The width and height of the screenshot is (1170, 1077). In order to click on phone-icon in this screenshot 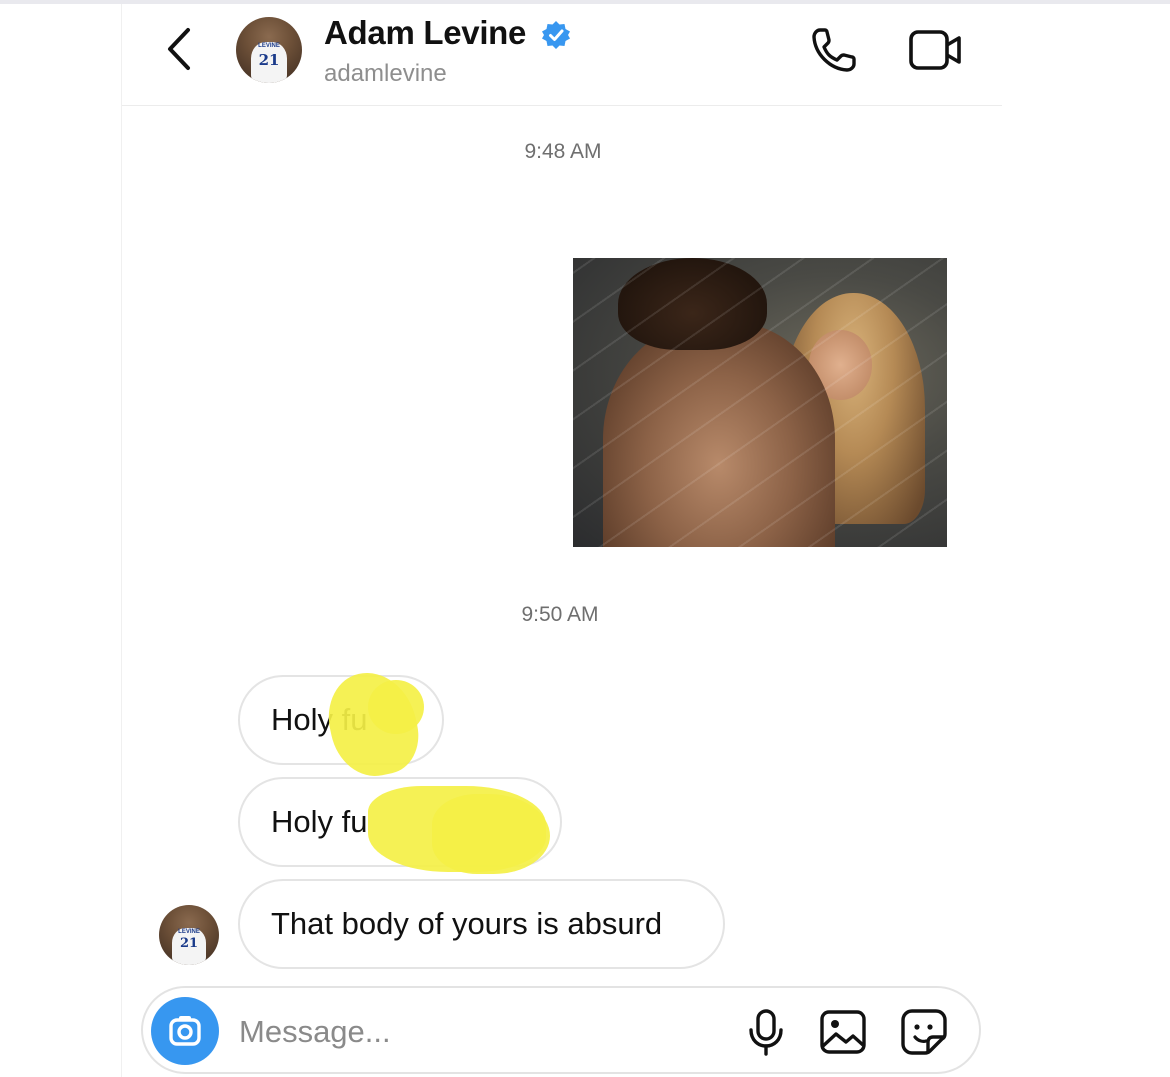, I will do `click(834, 50)`.